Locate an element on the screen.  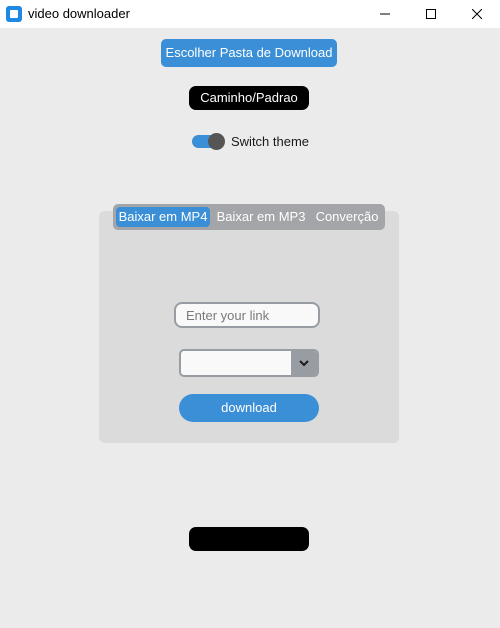
tab-baixar-mp4: Baixar em MP4 is located at coordinates (163, 217).